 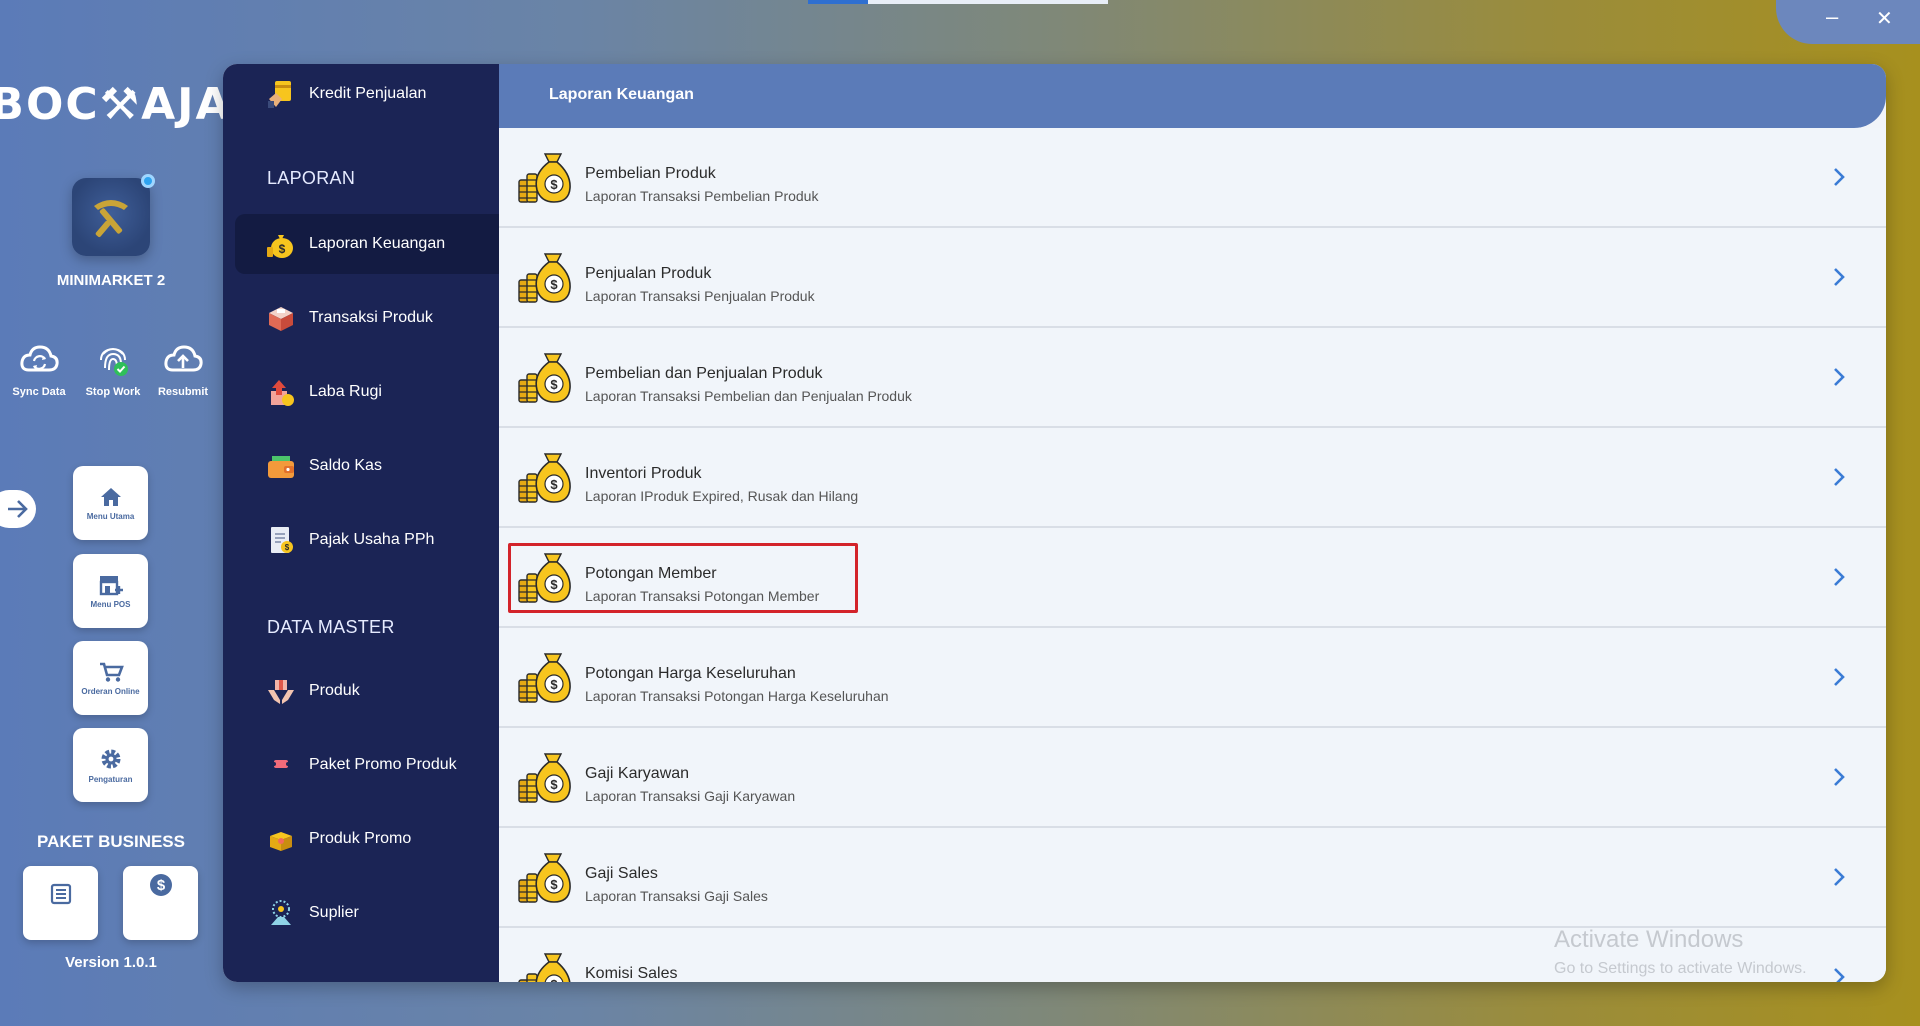 I want to click on close-button: ✕, so click(x=1884, y=18).